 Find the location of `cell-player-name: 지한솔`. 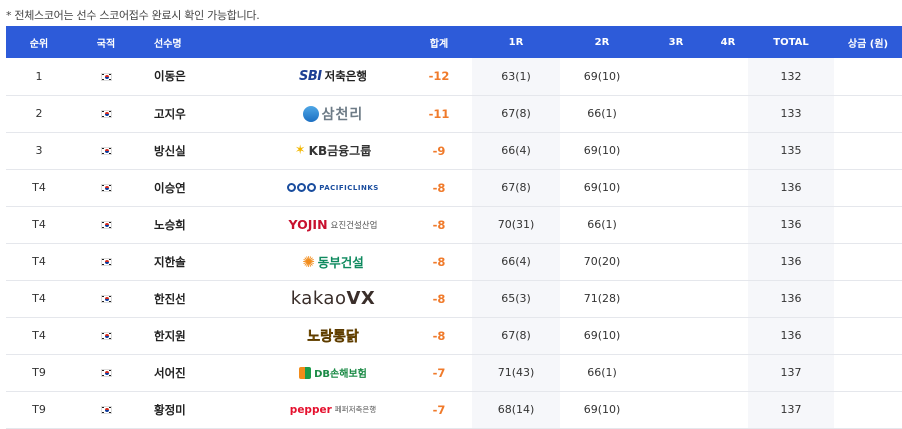

cell-player-name: 지한솔 is located at coordinates (200, 261).